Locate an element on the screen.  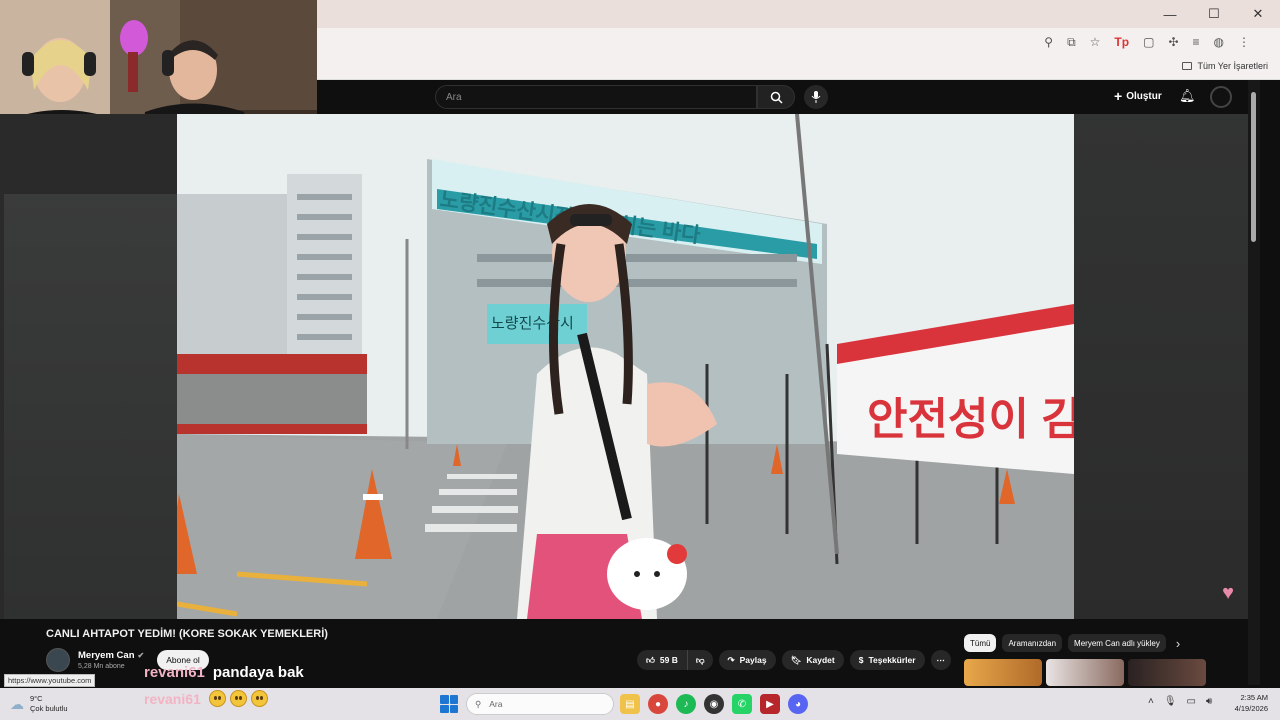
stream-chat-message: revani61 pandaya bak is located at coordinates (224, 672).